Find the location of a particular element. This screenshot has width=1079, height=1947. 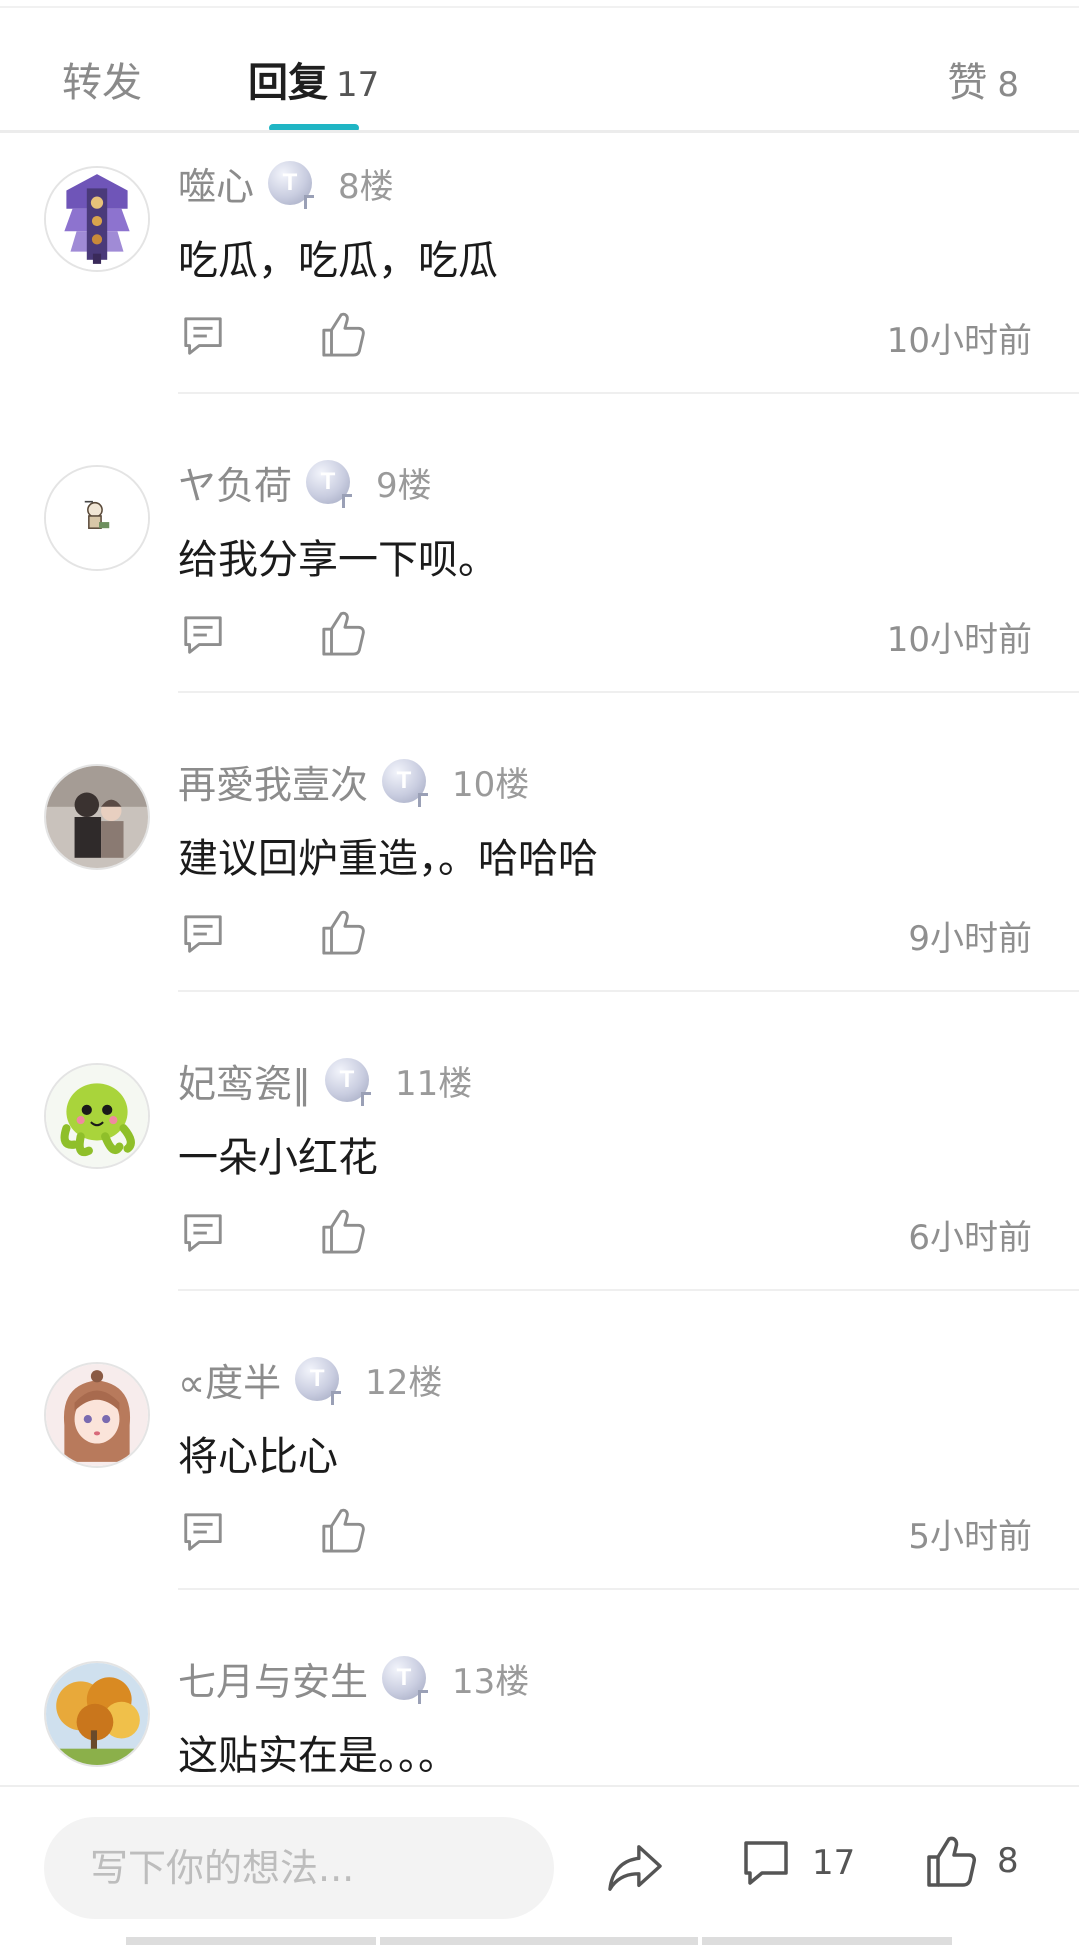

floor-number: 11楼 is located at coordinates (434, 1083).